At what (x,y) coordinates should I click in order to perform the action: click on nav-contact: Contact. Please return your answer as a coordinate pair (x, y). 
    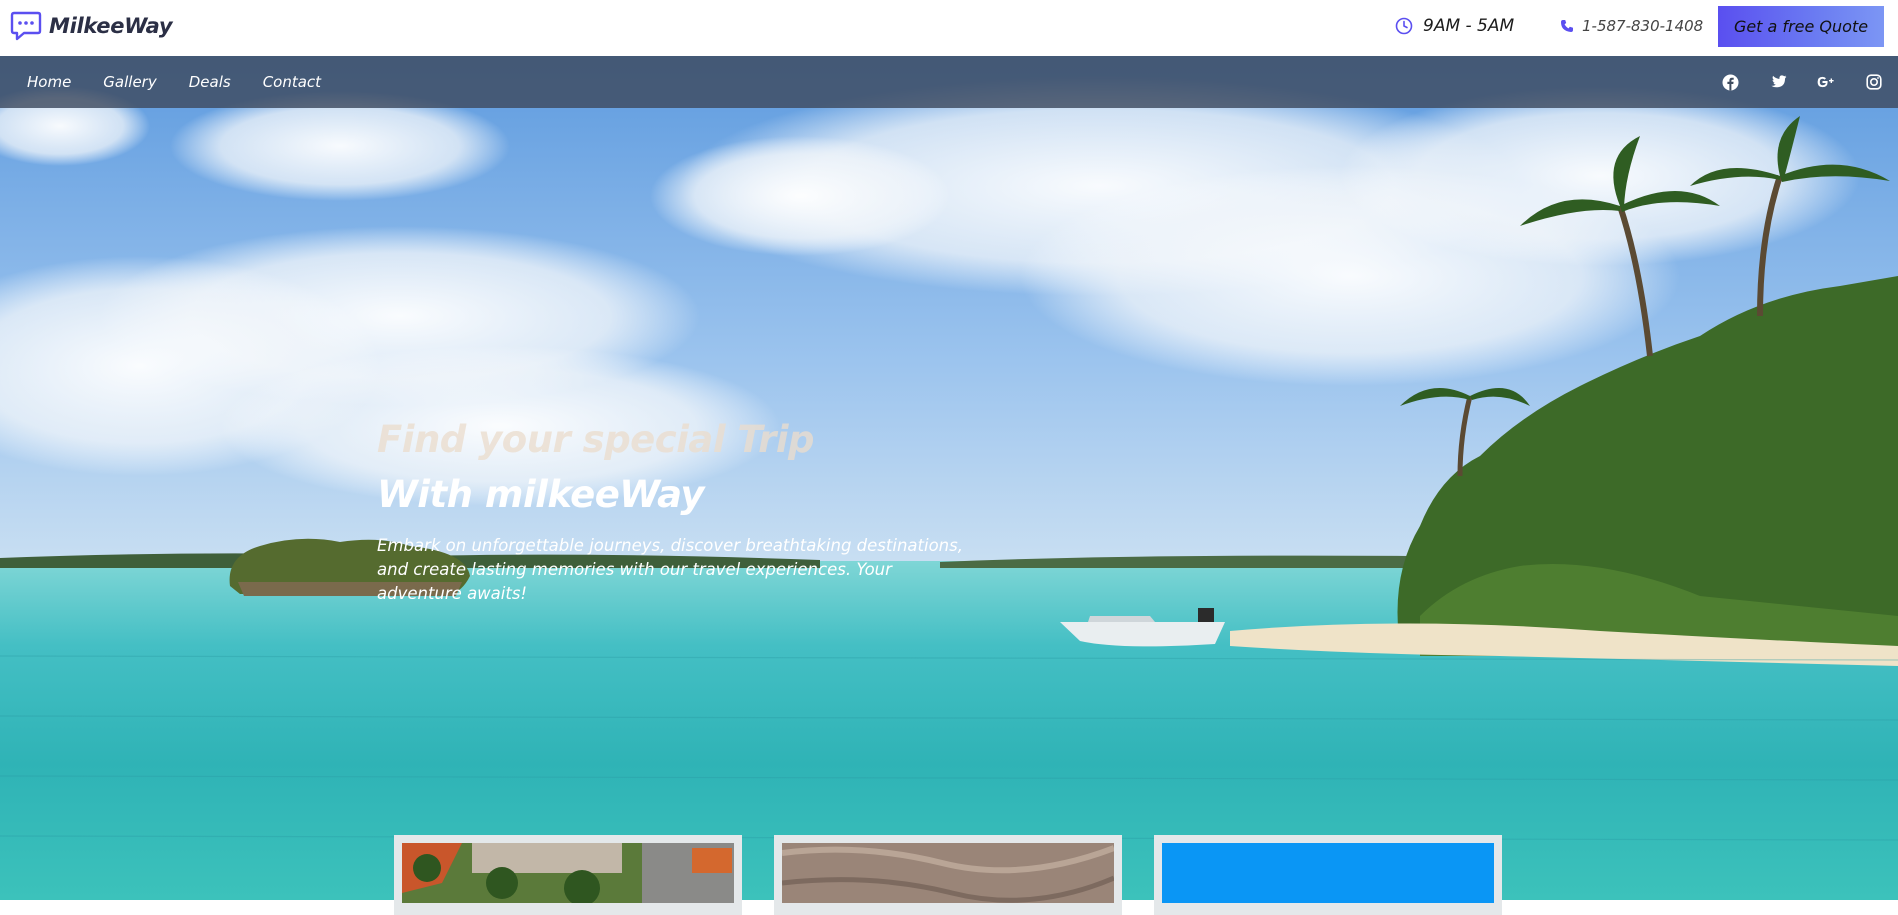
    Looking at the image, I should click on (292, 82).